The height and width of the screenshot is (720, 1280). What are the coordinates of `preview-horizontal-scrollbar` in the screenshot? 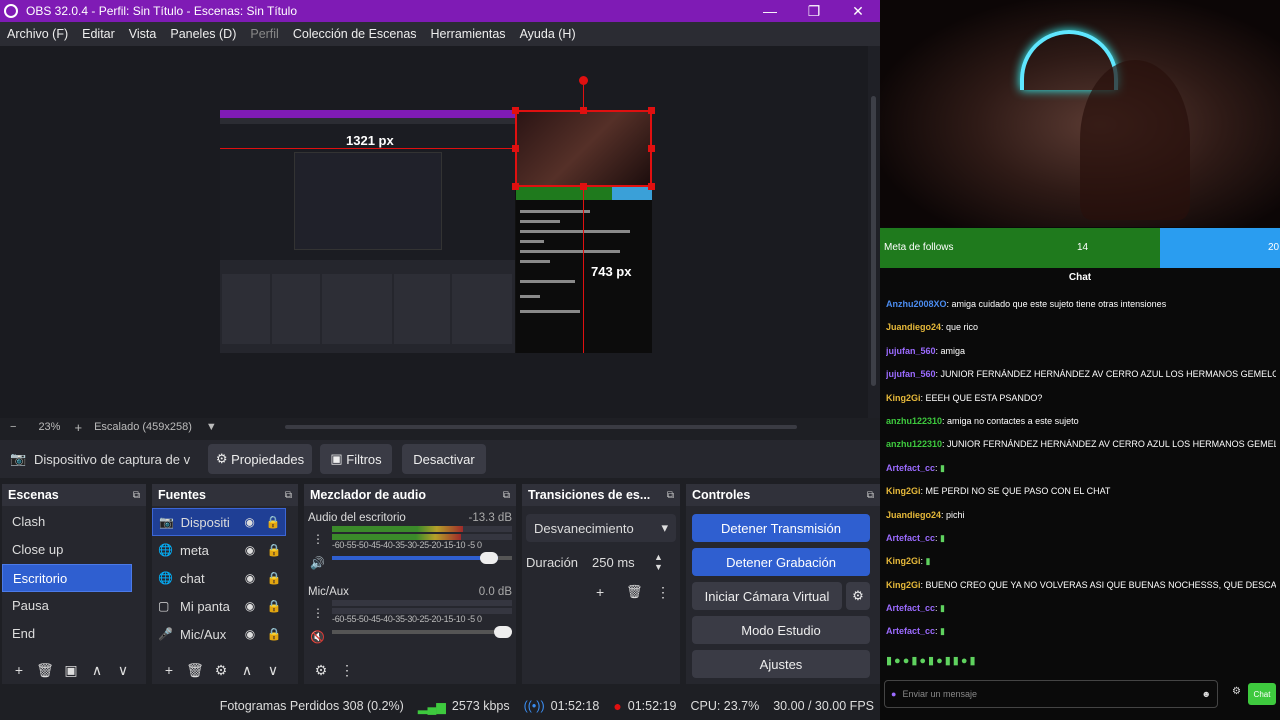 It's located at (541, 427).